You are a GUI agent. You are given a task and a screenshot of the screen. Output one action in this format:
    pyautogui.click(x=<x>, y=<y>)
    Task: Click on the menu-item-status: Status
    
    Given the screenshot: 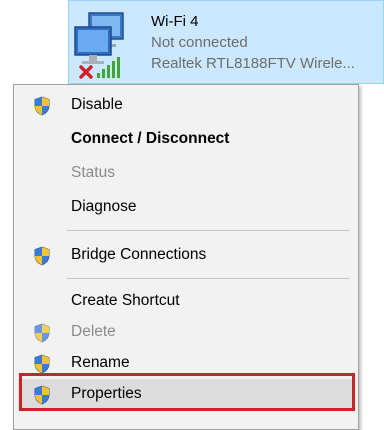 What is the action you would take?
    pyautogui.click(x=186, y=173)
    